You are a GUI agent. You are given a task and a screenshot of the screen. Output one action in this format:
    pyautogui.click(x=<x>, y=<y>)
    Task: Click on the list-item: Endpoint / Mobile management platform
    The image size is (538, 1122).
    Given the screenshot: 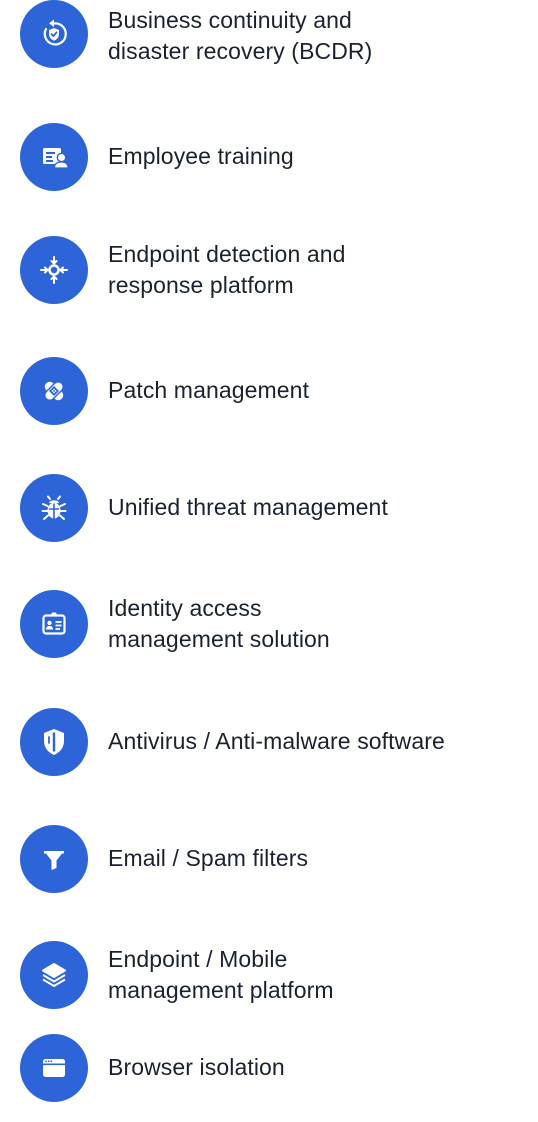 What is the action you would take?
    pyautogui.click(x=269, y=981)
    